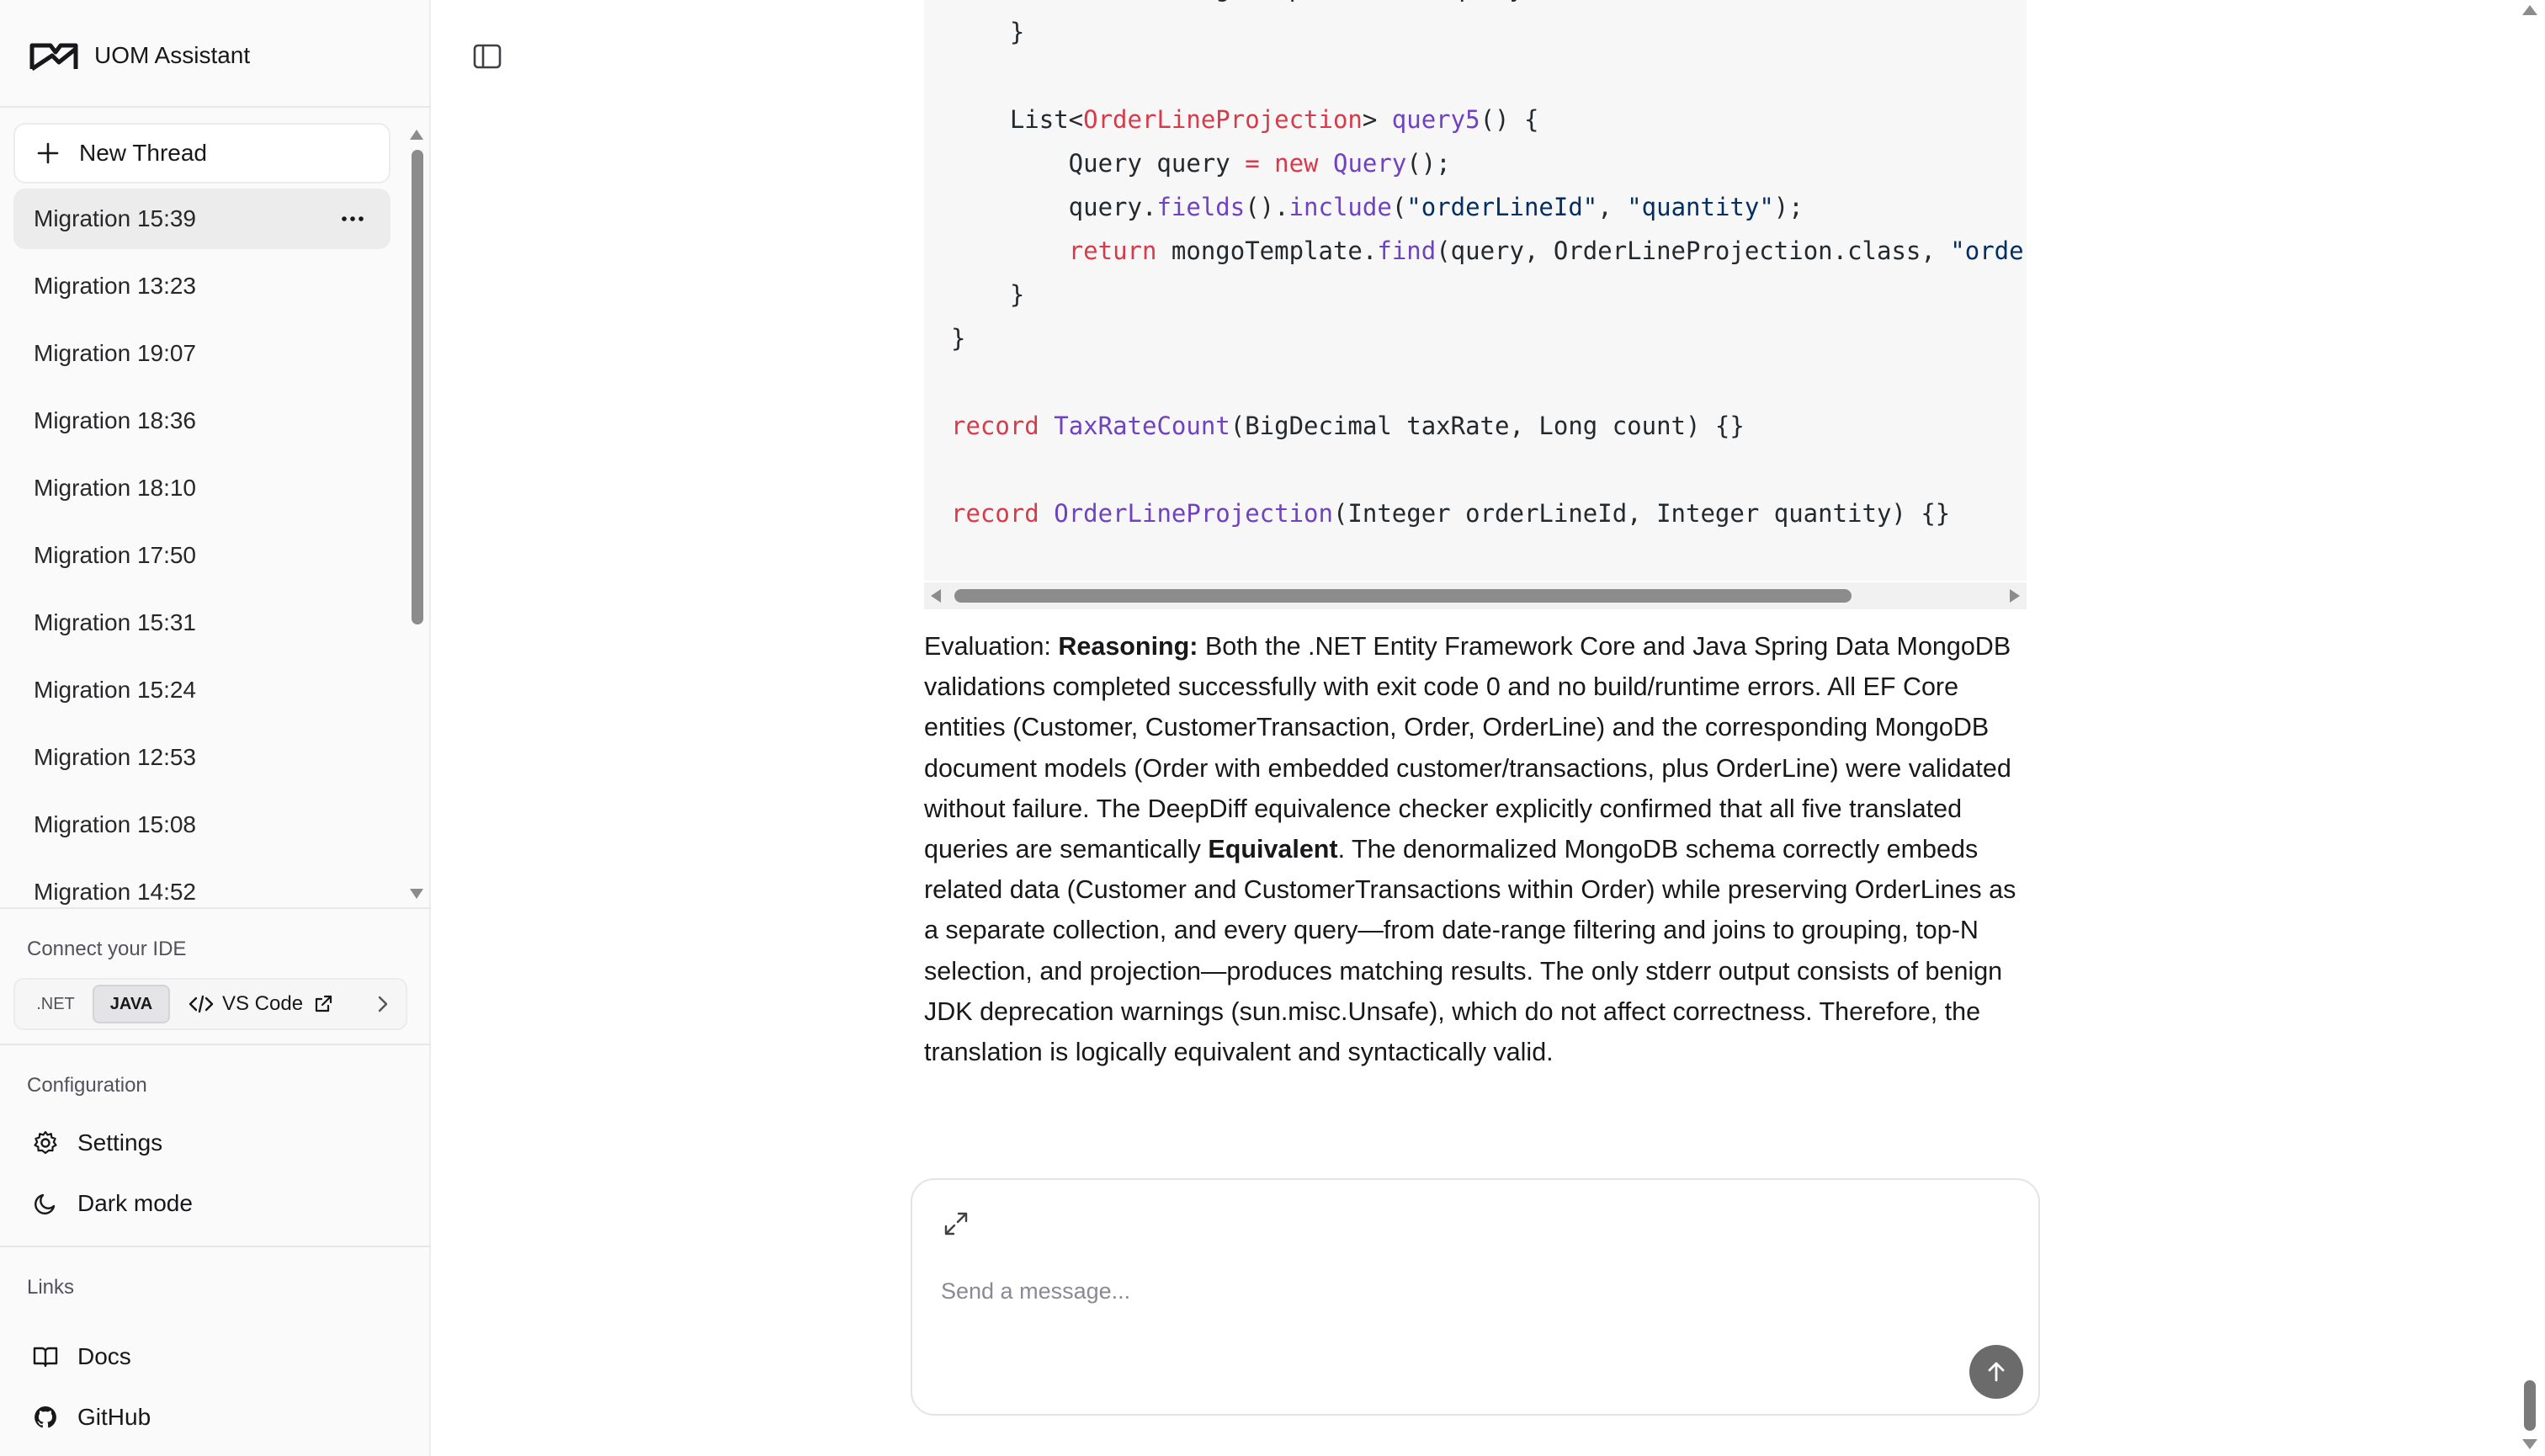 Image resolution: width=2545 pixels, height=1456 pixels. I want to click on thread-item: Migration 19:07, so click(202, 353).